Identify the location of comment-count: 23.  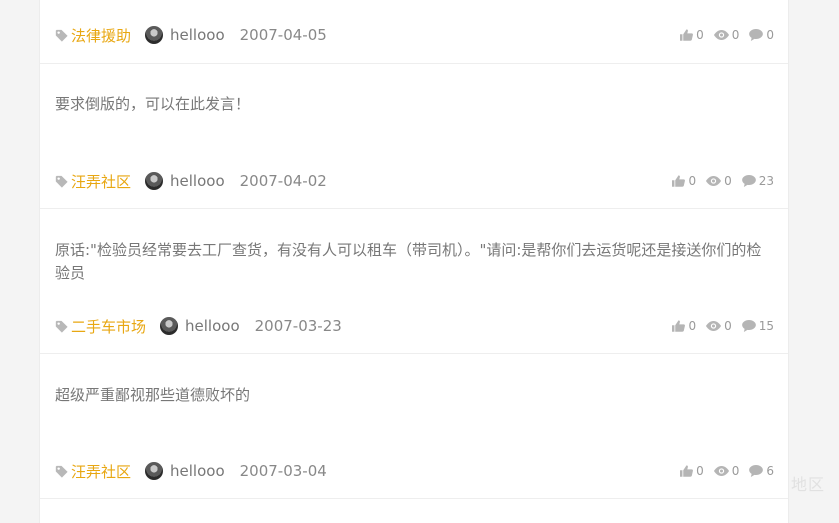
(766, 181).